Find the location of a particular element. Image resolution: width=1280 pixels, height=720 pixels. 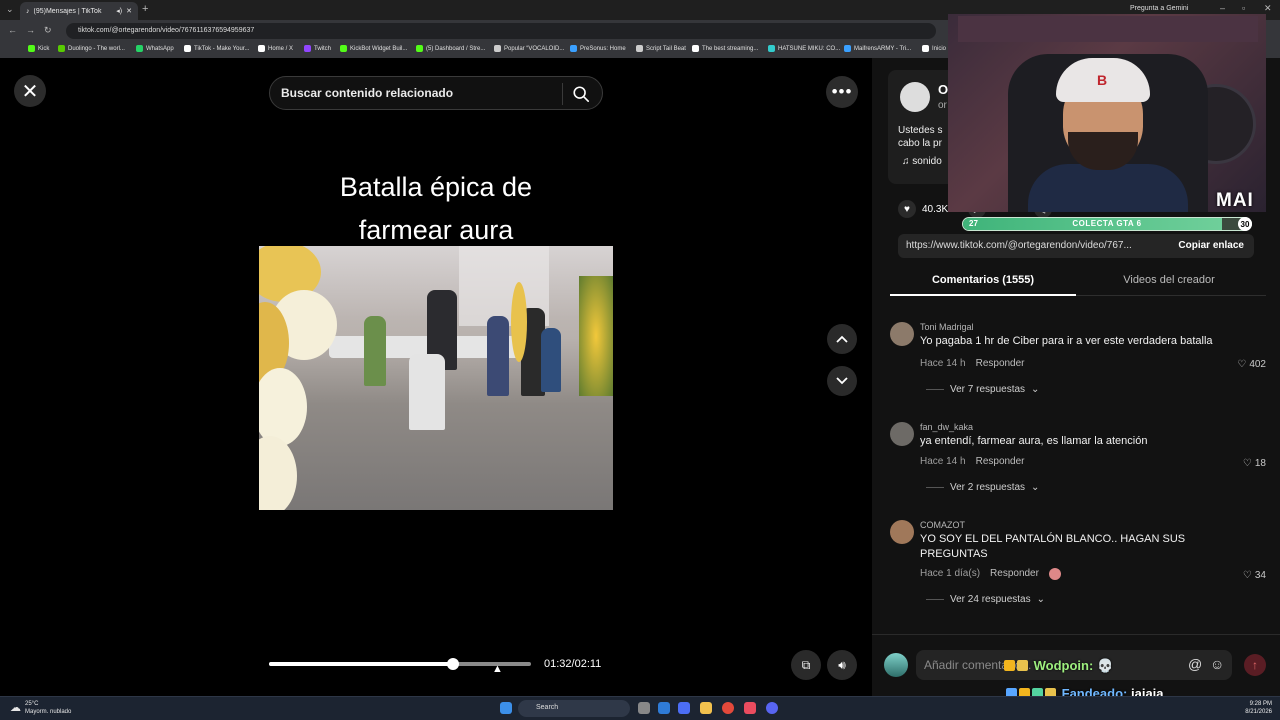

tab-close-icon: ✕ is located at coordinates (129, 11).